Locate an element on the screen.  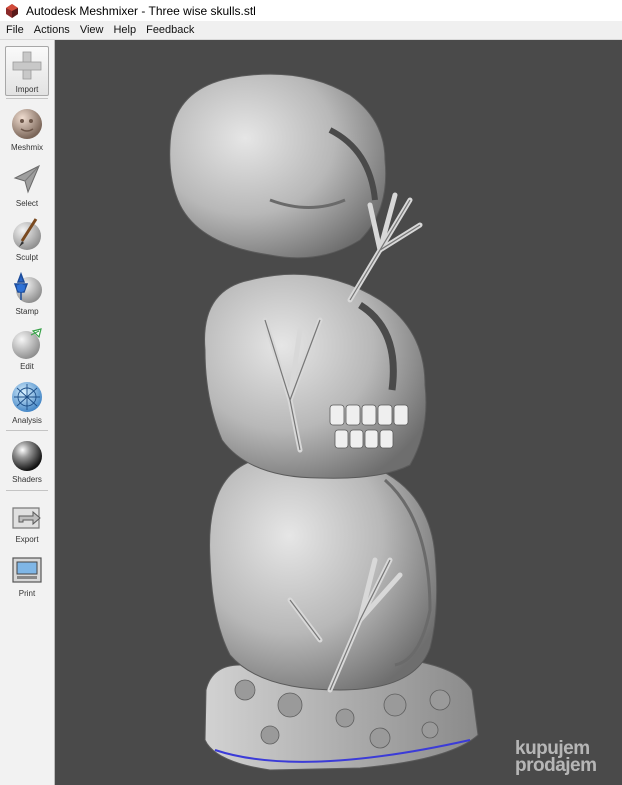
select-arrow-icon is located at coordinates (26, 179).